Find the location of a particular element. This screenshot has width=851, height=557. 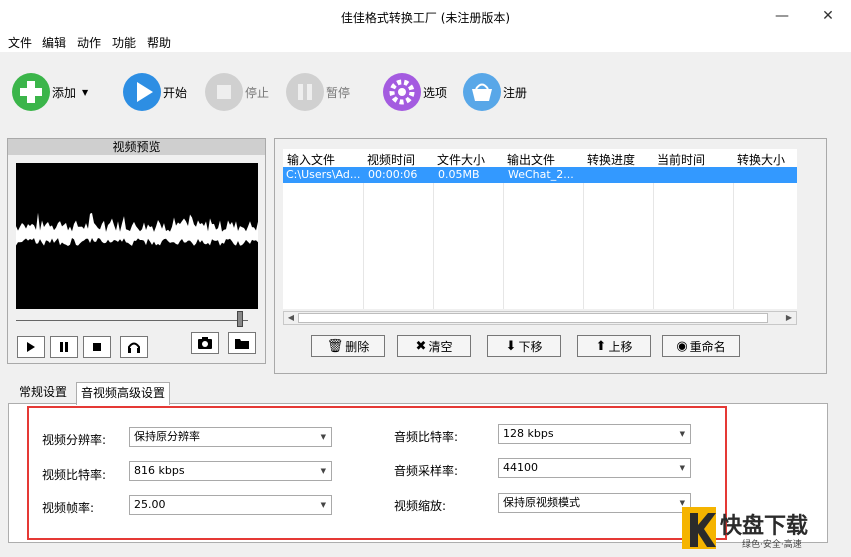

arrow-up-icon: ⬆ is located at coordinates (601, 346).